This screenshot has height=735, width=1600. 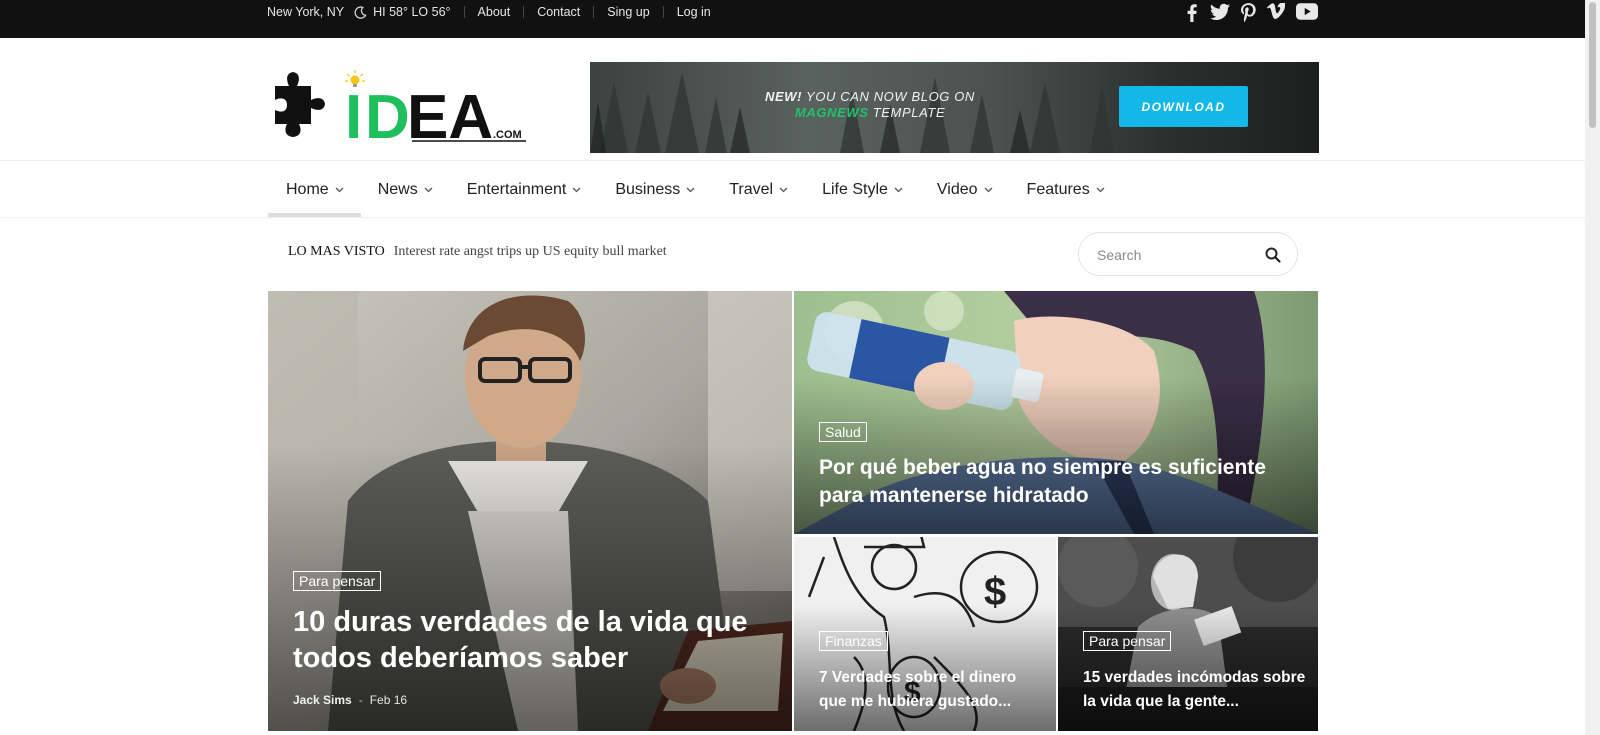 What do you see at coordinates (784, 96) in the screenshot?
I see `banner-new-label: NEW!` at bounding box center [784, 96].